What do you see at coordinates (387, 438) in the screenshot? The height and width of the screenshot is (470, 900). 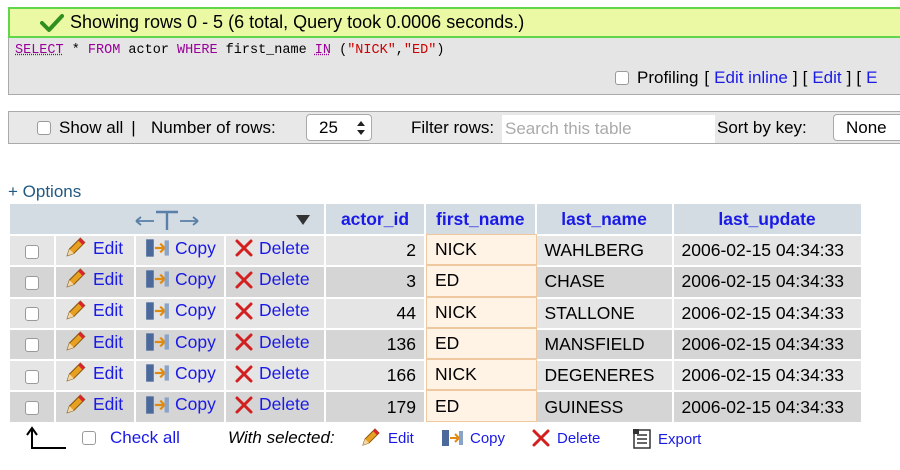 I see `bulk-edit-button: Edit` at bounding box center [387, 438].